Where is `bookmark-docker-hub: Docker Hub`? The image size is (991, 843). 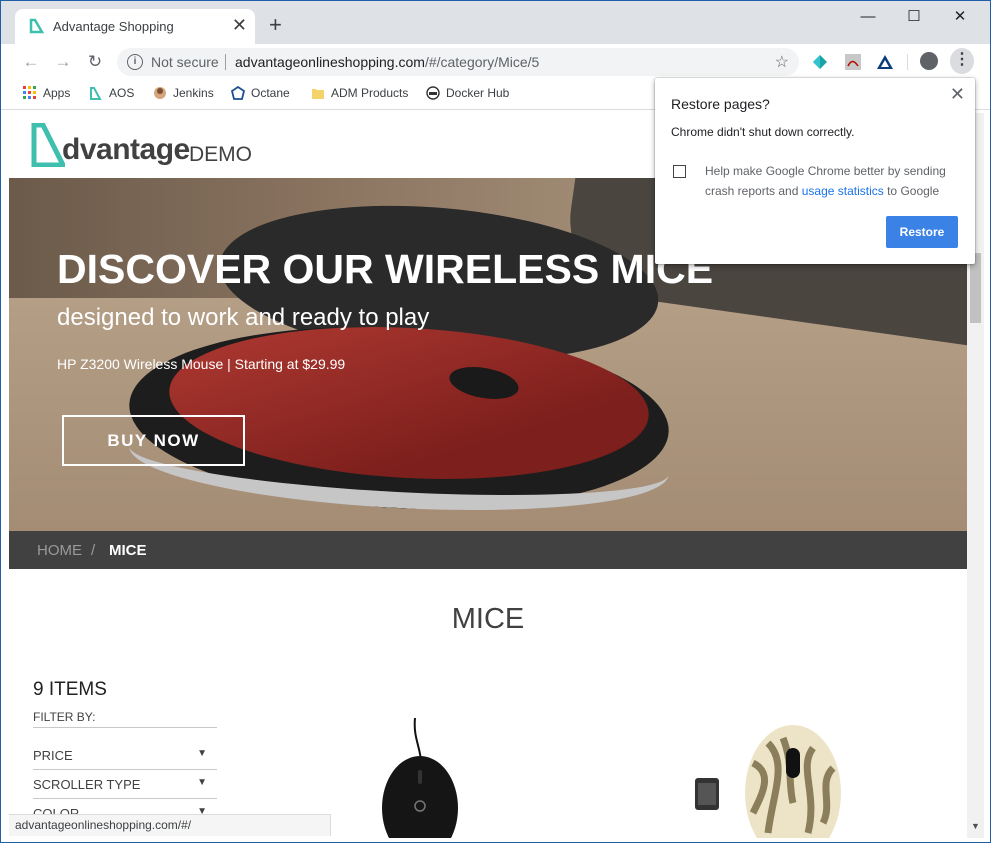 bookmark-docker-hub: Docker Hub is located at coordinates (467, 93).